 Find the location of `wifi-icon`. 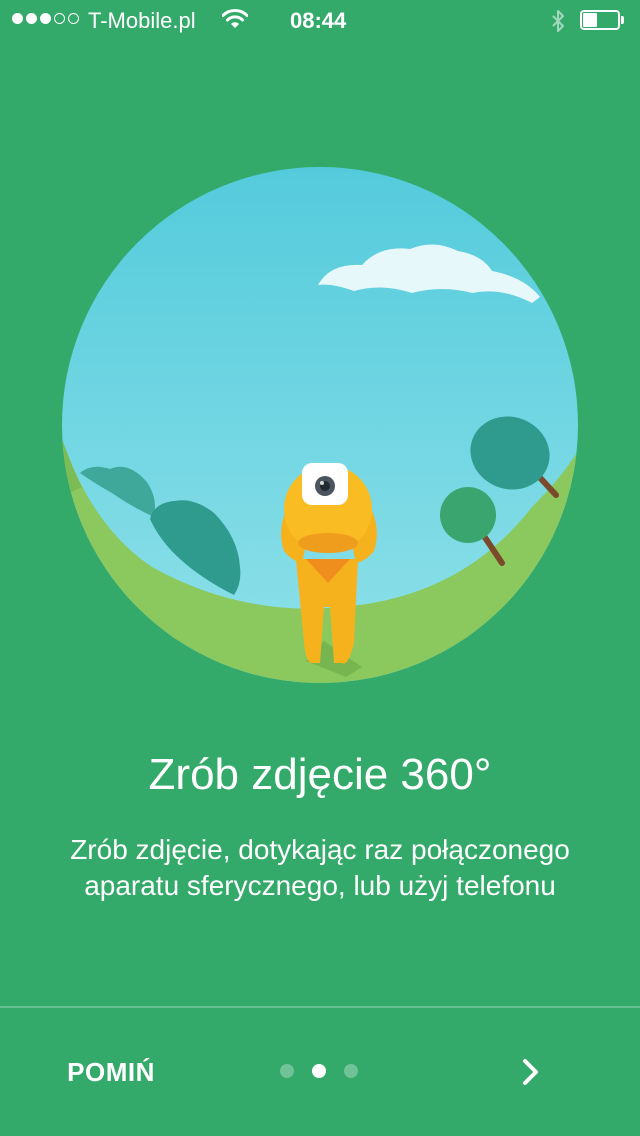

wifi-icon is located at coordinates (235, 18).